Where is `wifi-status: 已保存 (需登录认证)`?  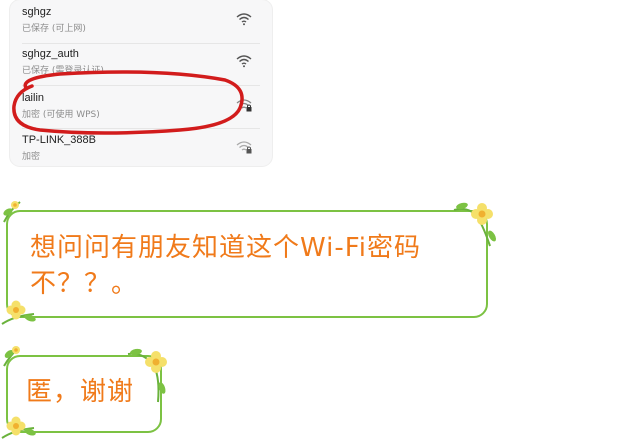
wifi-status: 已保存 (需登录认证) is located at coordinates (63, 71).